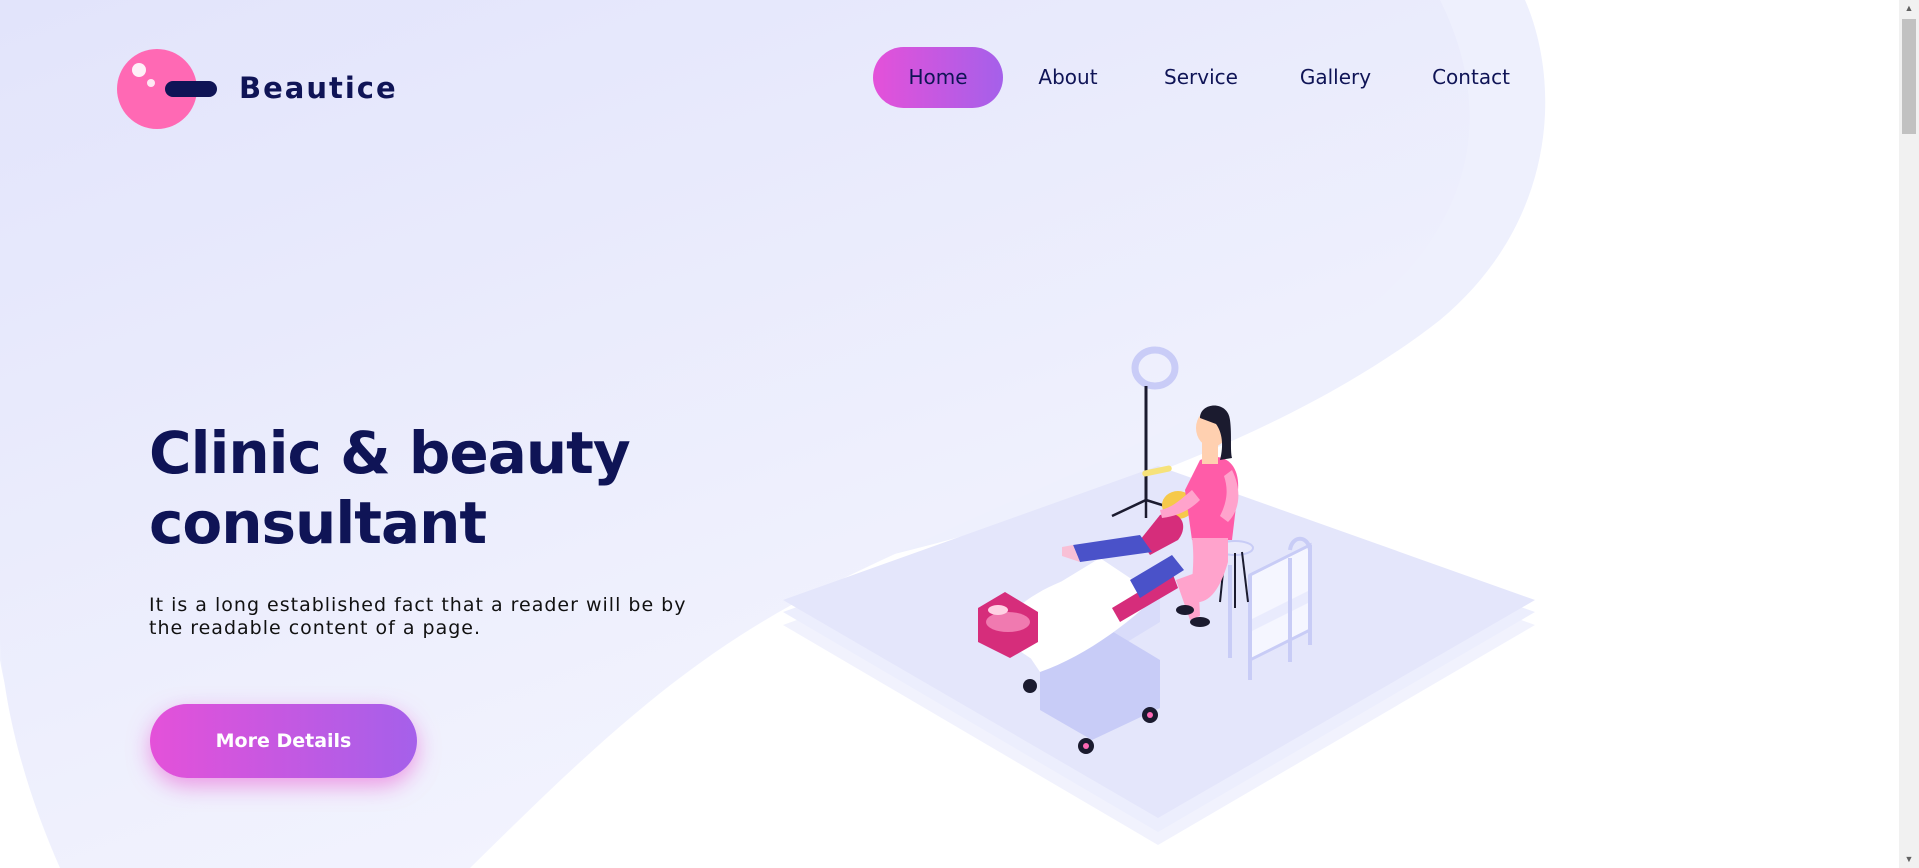 This screenshot has width=1919, height=868. Describe the element at coordinates (1335, 77) in the screenshot. I see `nav-gallery: Gallery` at that location.